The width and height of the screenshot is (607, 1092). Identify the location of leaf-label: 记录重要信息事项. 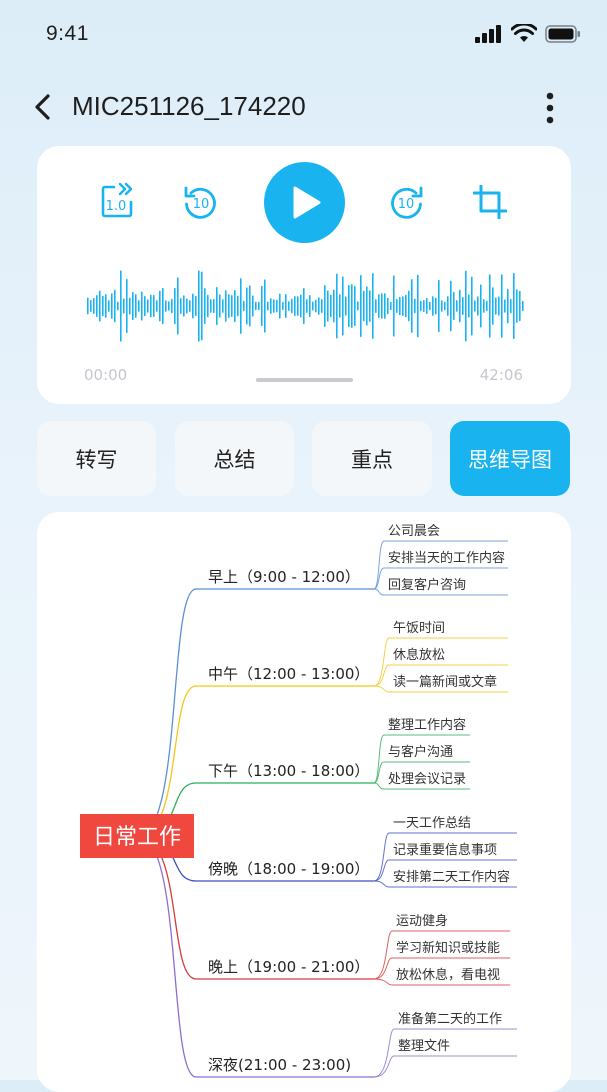
(445, 850).